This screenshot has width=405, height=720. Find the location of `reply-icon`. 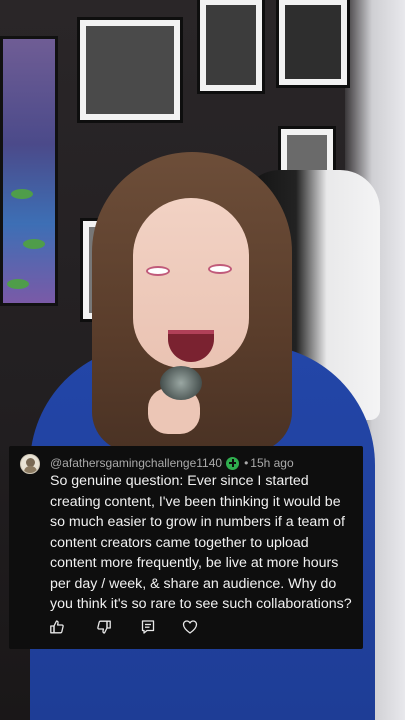

reply-icon is located at coordinates (148, 627).